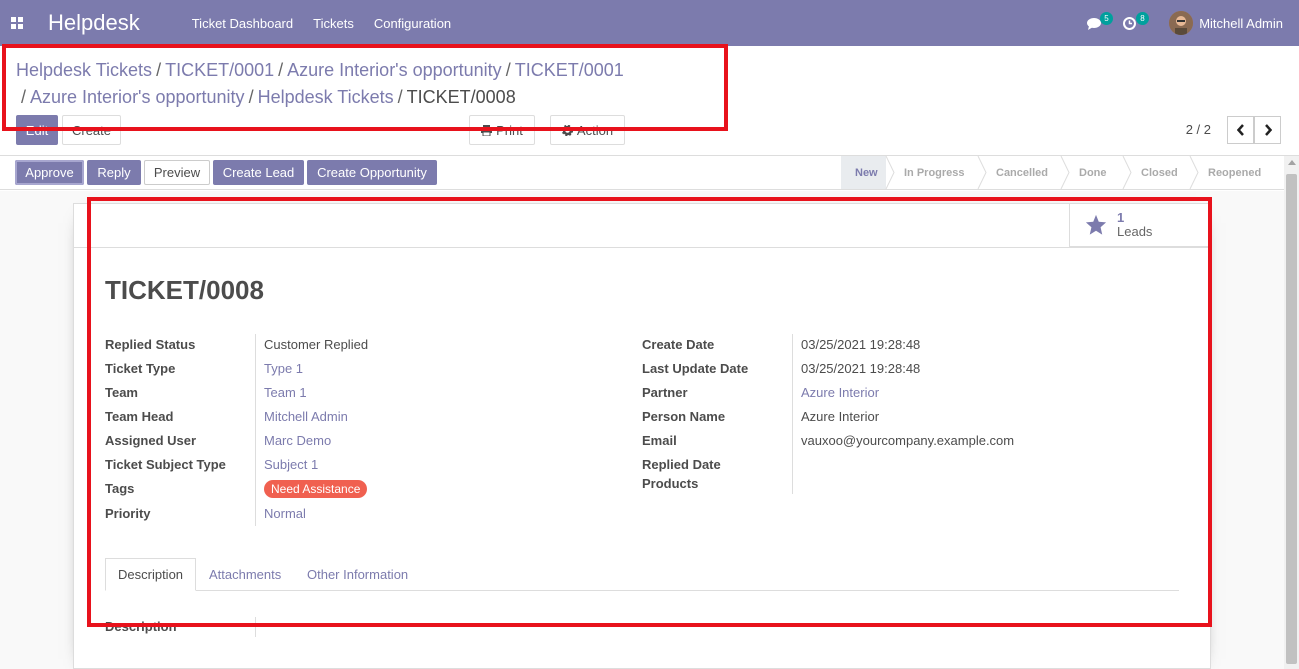  What do you see at coordinates (297, 440) in the screenshot?
I see `field-value-assigned-user: Marc Demo` at bounding box center [297, 440].